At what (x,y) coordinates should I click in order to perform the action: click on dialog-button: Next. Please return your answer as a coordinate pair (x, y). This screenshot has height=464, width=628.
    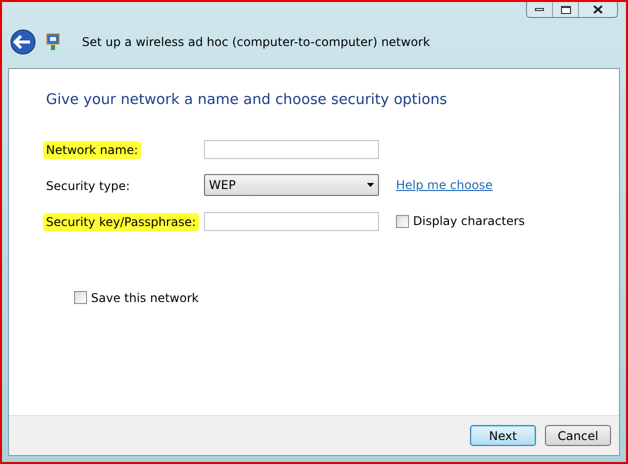
    Looking at the image, I should click on (503, 435).